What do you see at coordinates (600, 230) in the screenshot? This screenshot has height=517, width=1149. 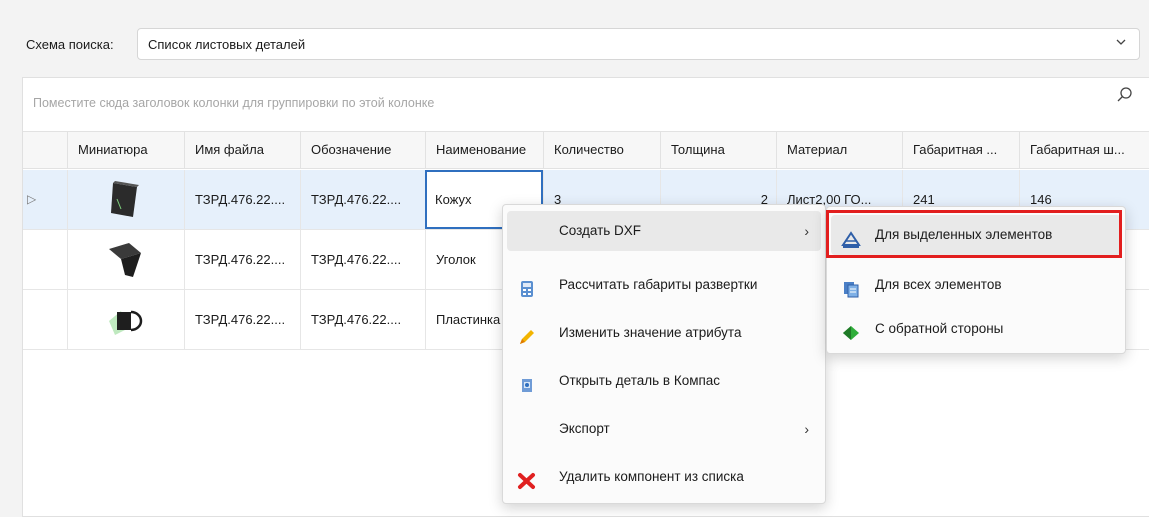 I see `menu-item-label: Создать DXF` at bounding box center [600, 230].